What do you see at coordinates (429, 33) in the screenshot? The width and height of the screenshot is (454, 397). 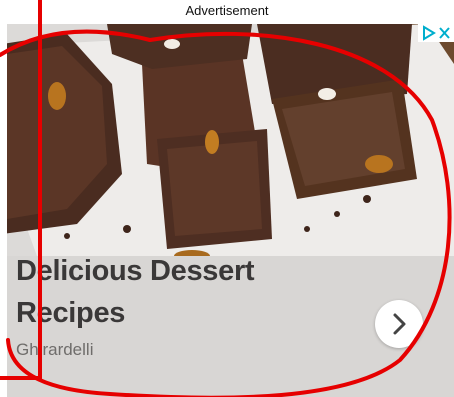 I see `adchoices-play-icon` at bounding box center [429, 33].